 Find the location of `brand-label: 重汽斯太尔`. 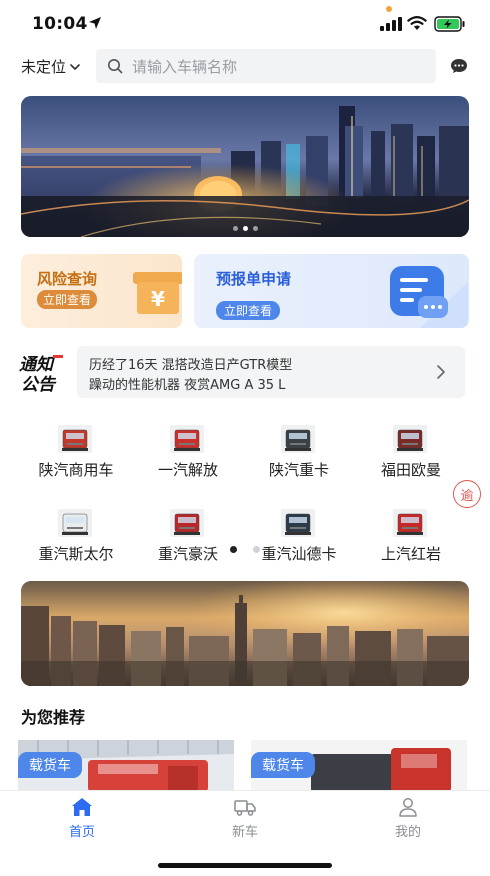

brand-label: 重汽斯太尔 is located at coordinates (76, 554).